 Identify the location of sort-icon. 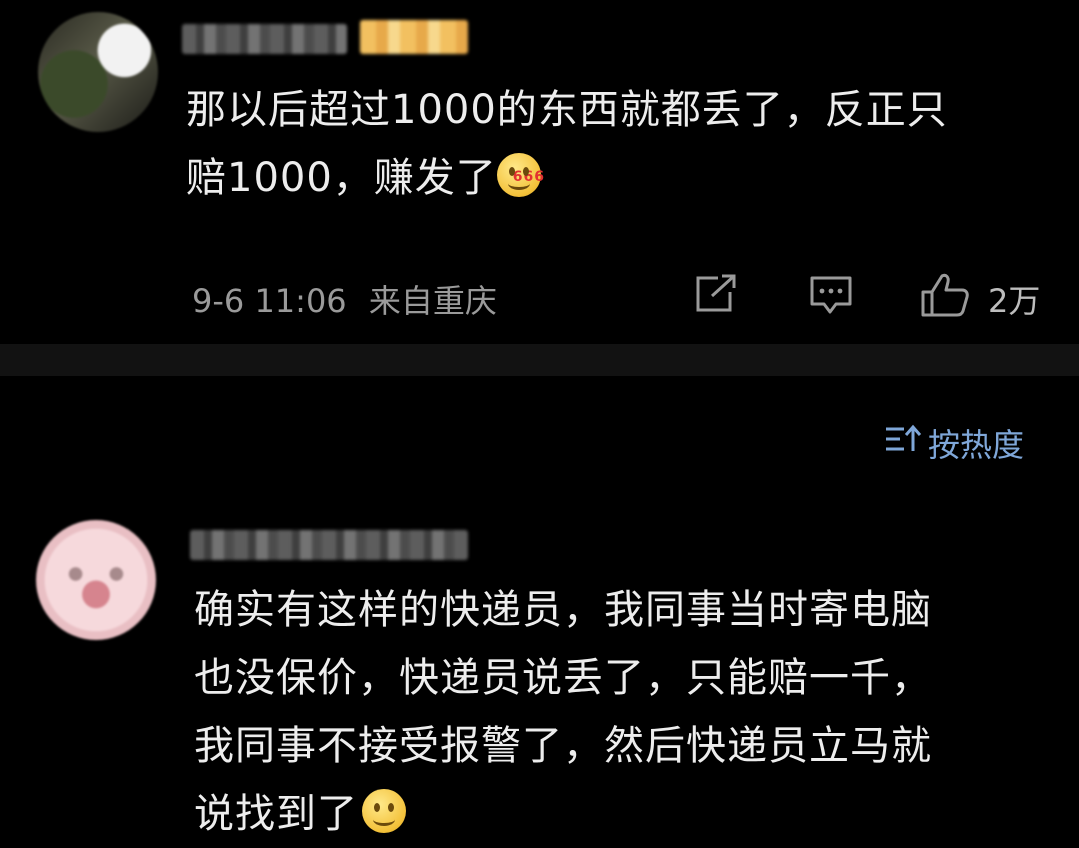
(903, 443).